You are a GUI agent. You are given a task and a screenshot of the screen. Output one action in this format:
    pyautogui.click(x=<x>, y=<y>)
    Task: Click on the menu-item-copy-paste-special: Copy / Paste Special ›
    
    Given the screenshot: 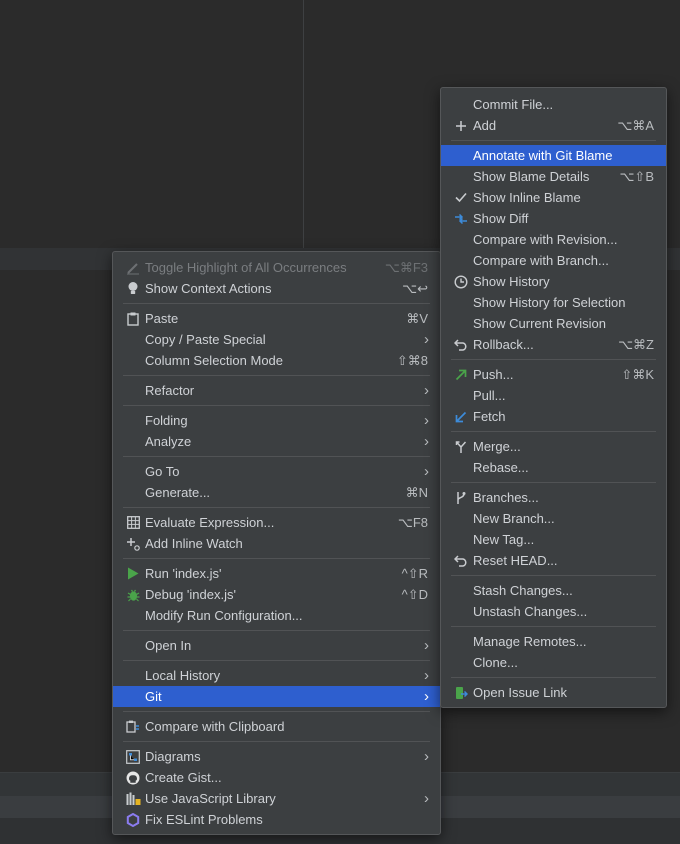 What is the action you would take?
    pyautogui.click(x=276, y=339)
    